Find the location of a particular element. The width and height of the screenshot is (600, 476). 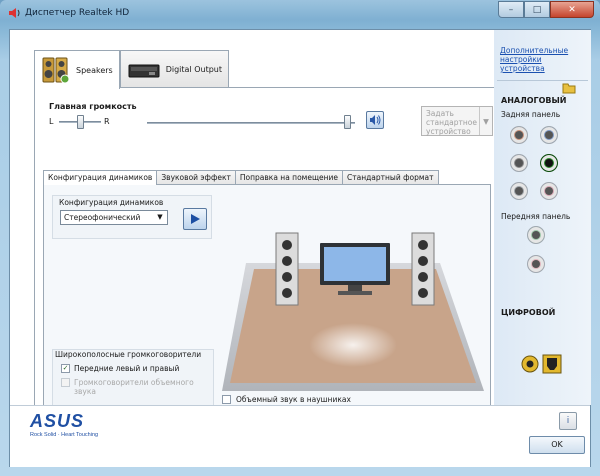

broadband-speakers-title: Широкополосные громкоговорители is located at coordinates (128, 354).